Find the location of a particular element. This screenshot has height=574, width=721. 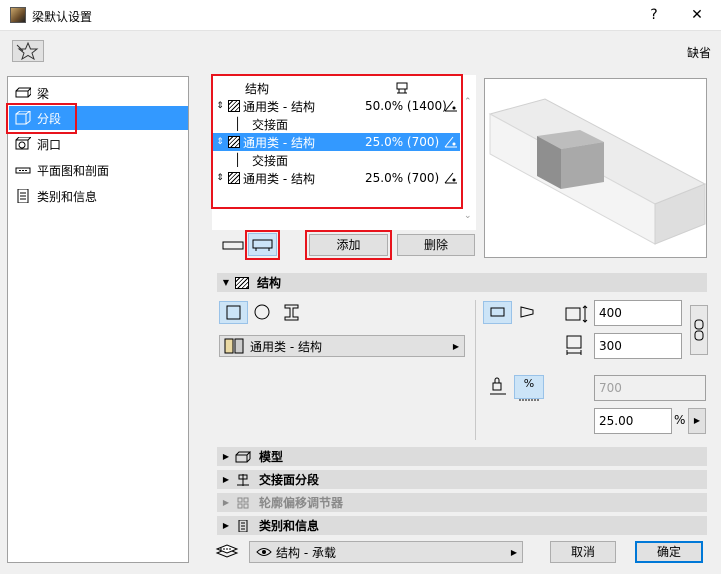

tapered-beam-icon is located at coordinates (527, 312).